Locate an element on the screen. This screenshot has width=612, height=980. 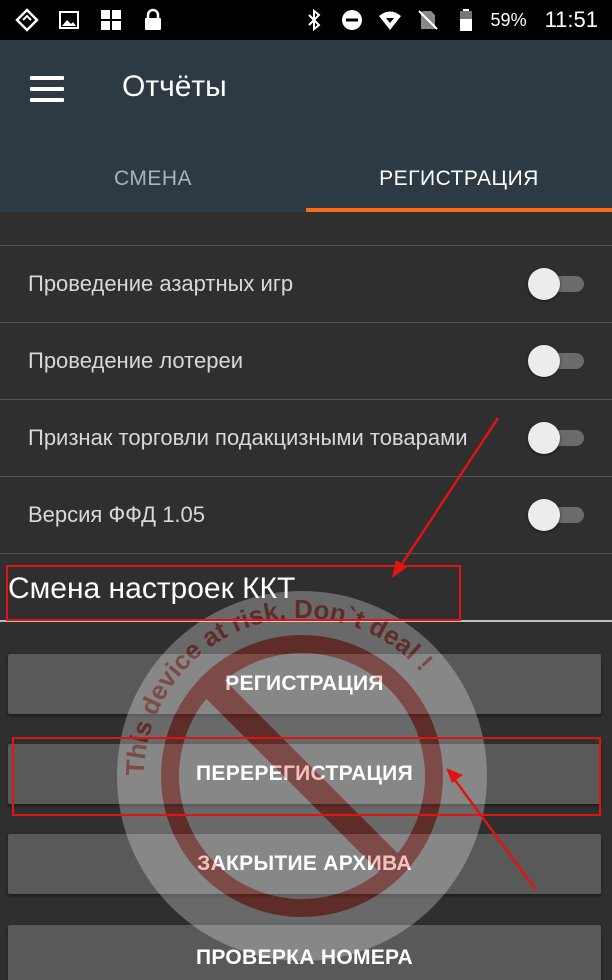
tab-registration: РЕГИСТРАЦИЯ is located at coordinates (459, 178).